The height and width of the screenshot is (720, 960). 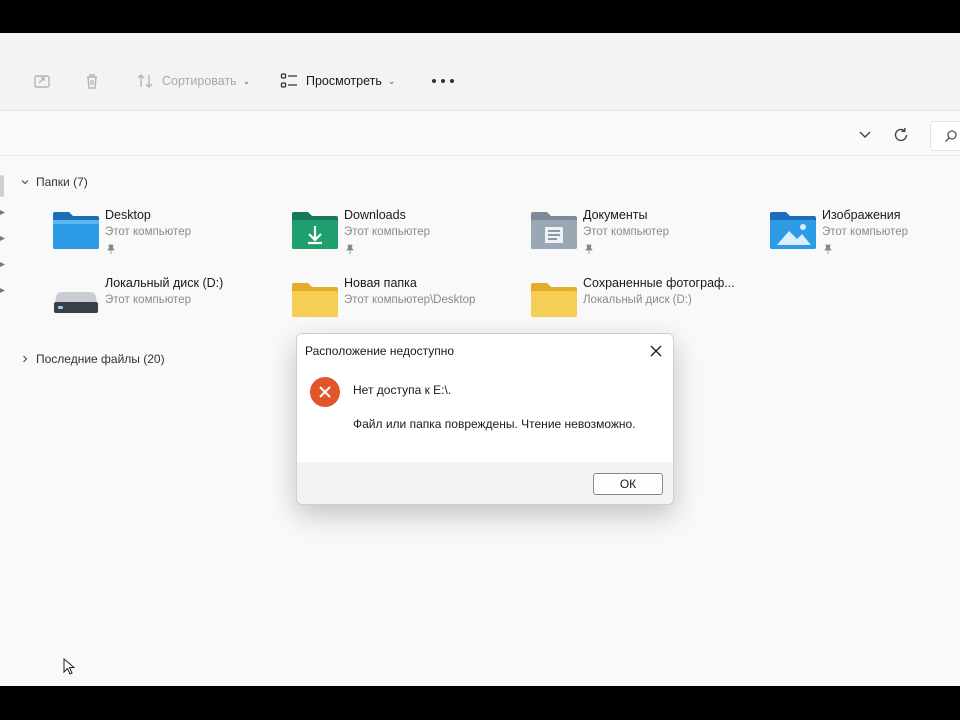 I want to click on delete-icon, so click(x=92, y=81).